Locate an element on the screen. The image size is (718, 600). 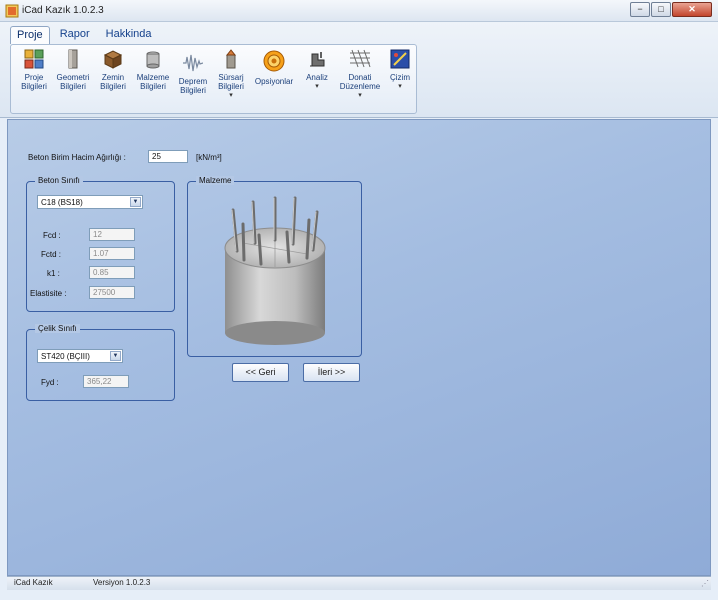
reinforcement-chevron-down-icon: ▾ is located at coordinates (360, 95).